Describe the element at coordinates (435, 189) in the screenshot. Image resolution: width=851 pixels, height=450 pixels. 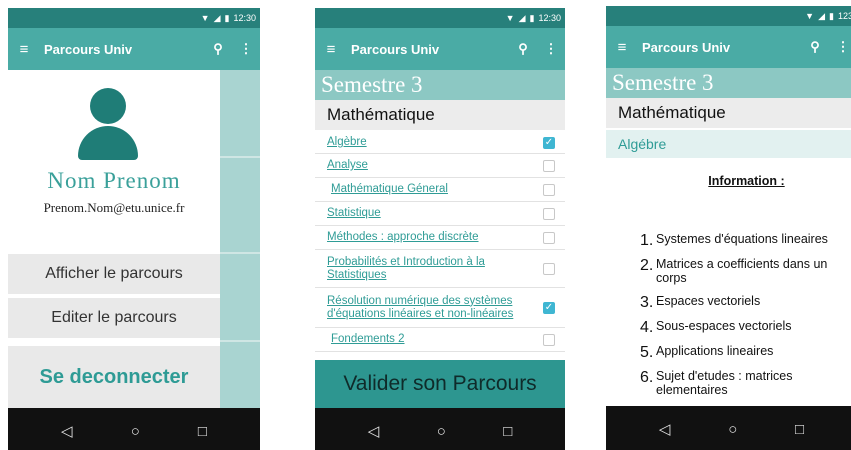
I see `course-label: Mathématique Géneral` at that location.